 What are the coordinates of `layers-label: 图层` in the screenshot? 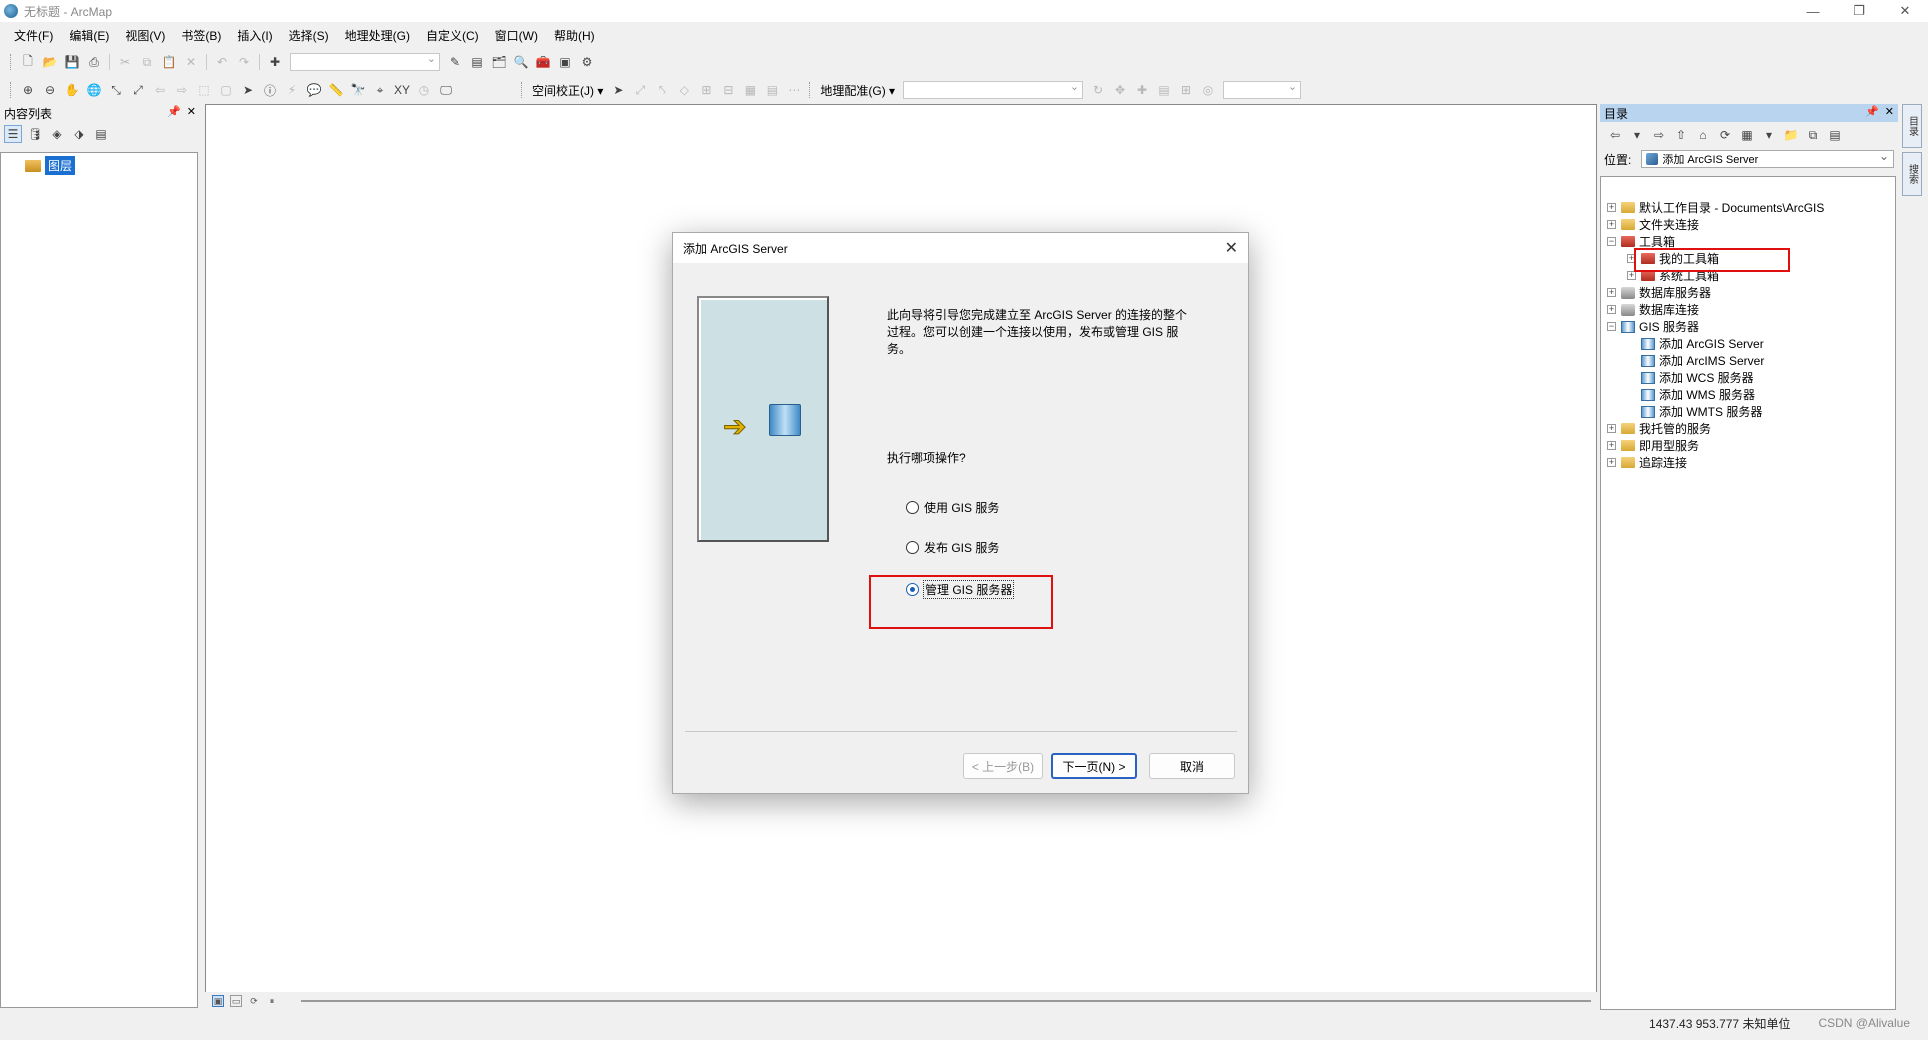 It's located at (60, 165).